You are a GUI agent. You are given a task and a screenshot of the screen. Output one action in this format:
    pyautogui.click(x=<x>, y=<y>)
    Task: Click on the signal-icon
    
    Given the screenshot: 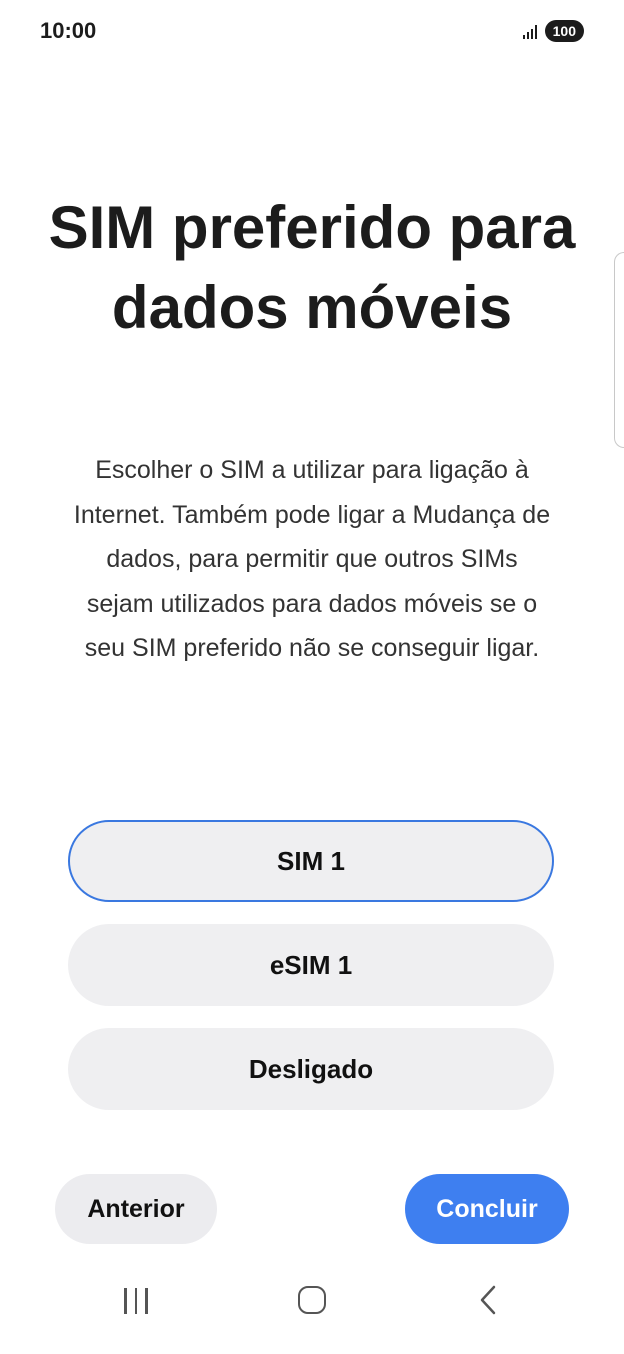 What is the action you would take?
    pyautogui.click(x=529, y=31)
    